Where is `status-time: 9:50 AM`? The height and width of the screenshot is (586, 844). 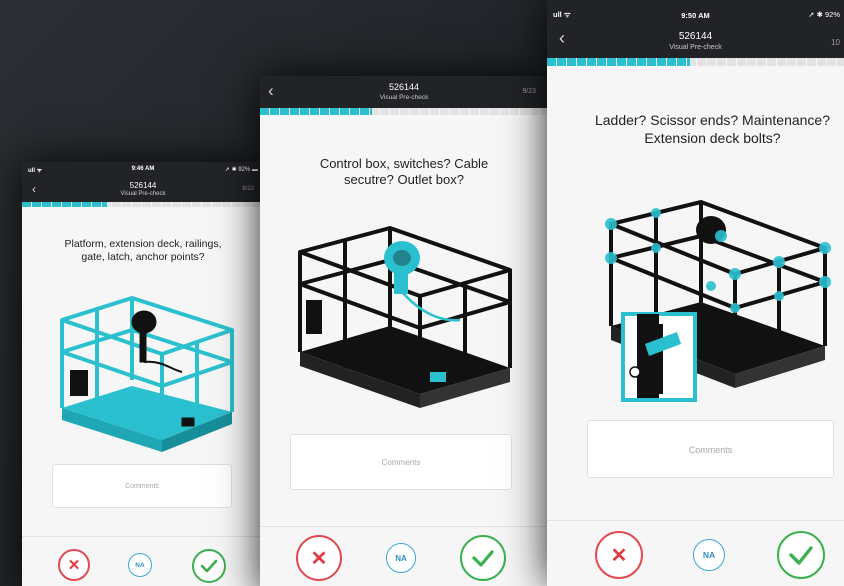 status-time: 9:50 AM is located at coordinates (695, 15).